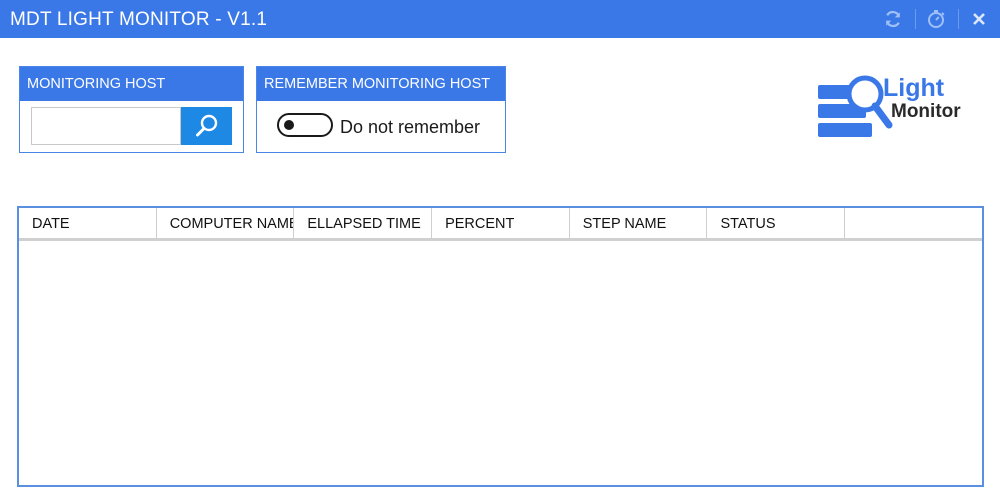  I want to click on monitoring-host-header: MONITORING HOST, so click(131, 84).